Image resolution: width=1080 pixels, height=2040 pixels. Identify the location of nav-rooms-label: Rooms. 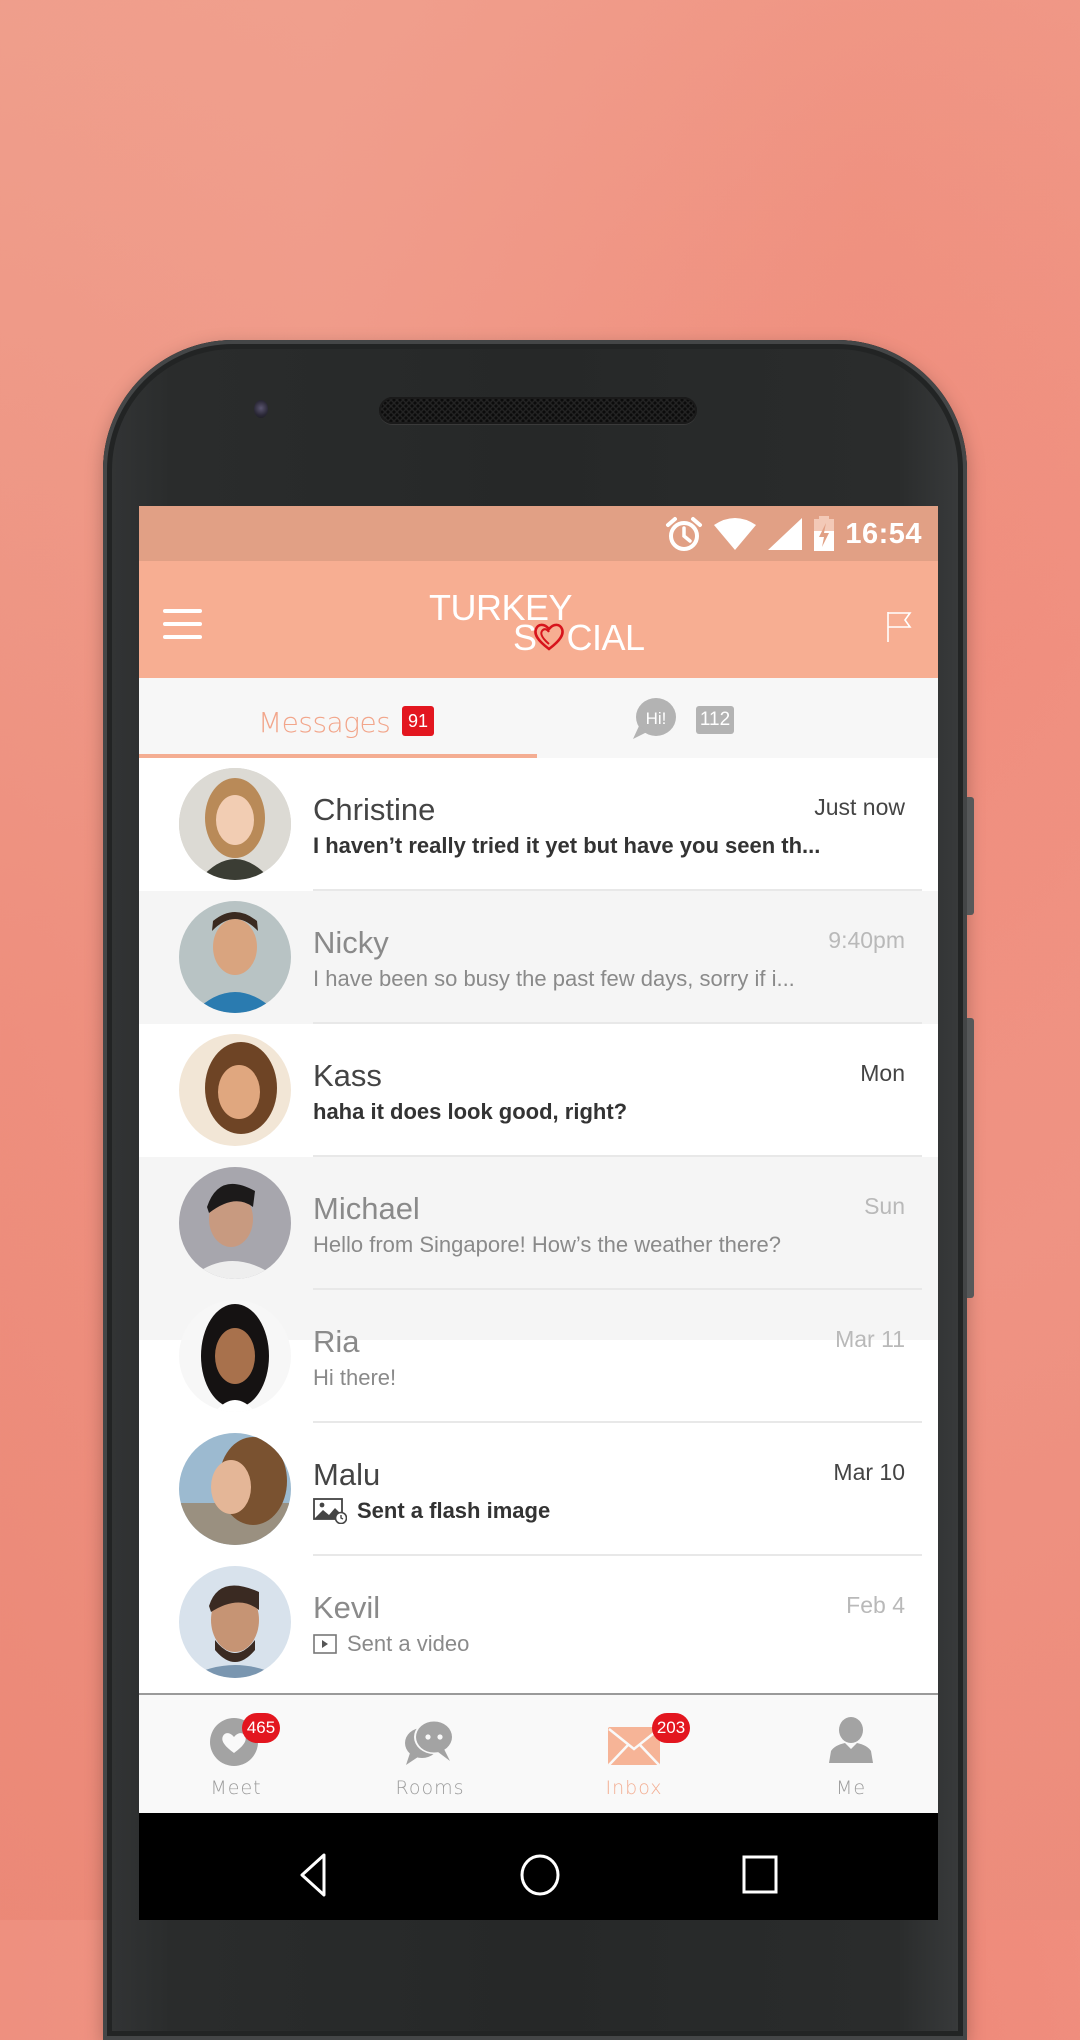
(430, 1788).